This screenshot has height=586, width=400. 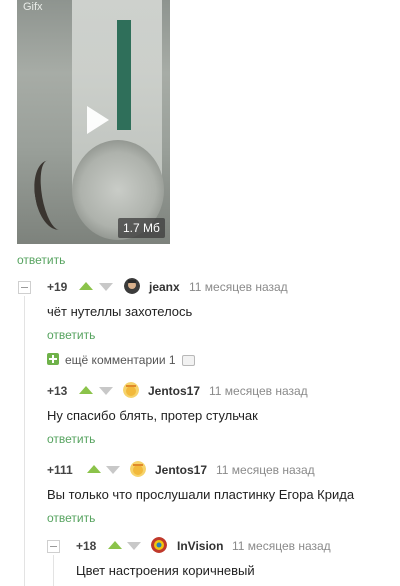 I want to click on comment-rating: +111, so click(x=60, y=470).